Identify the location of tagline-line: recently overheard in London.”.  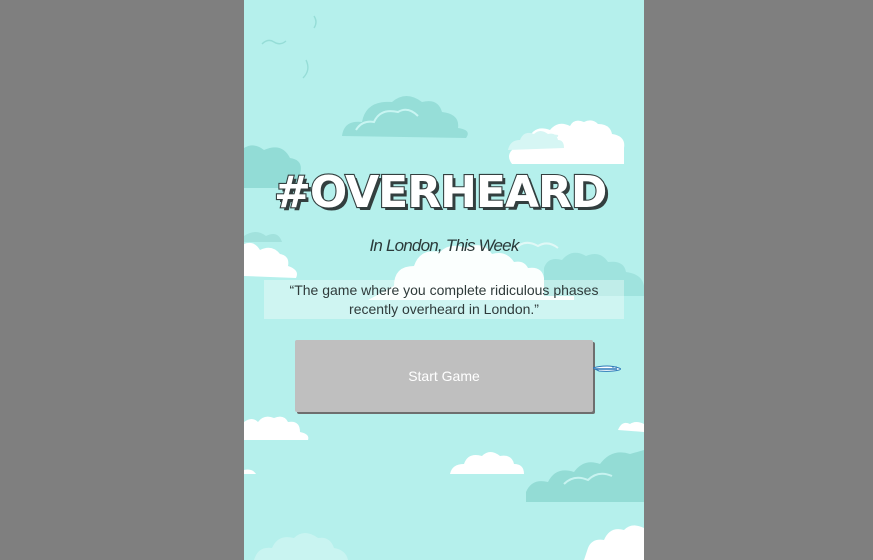
(444, 309).